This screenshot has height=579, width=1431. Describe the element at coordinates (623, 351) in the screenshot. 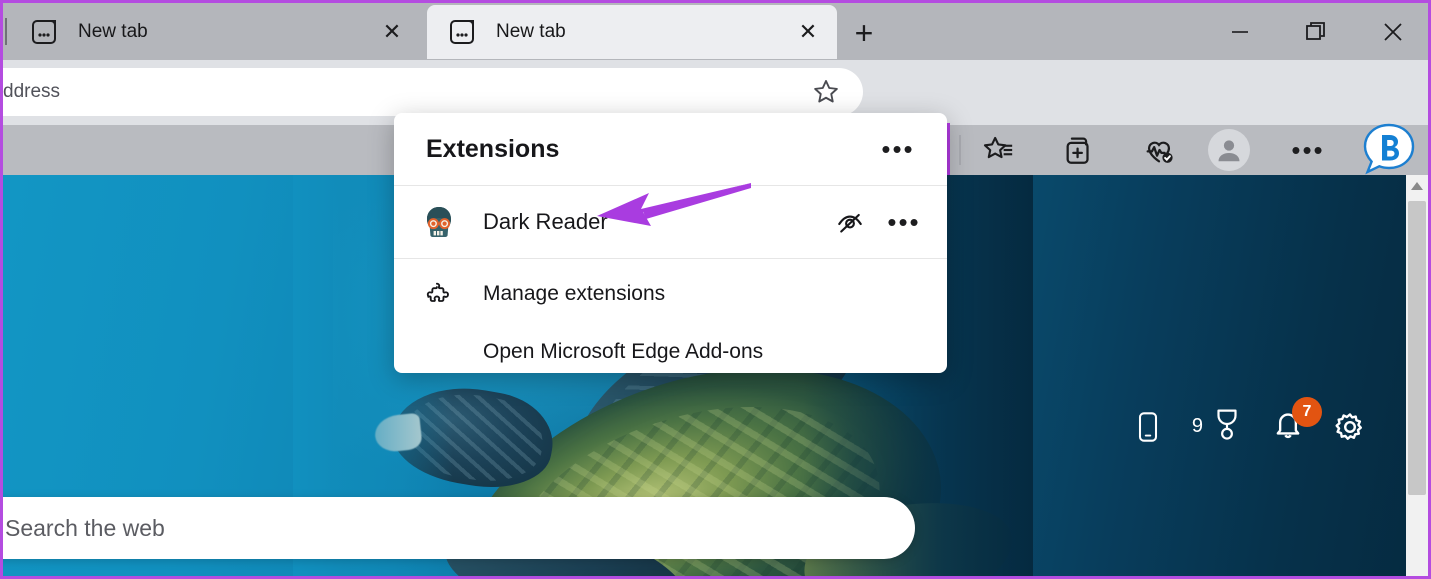

I see `menu-item-label: Open Microsoft Edge Add-ons` at that location.